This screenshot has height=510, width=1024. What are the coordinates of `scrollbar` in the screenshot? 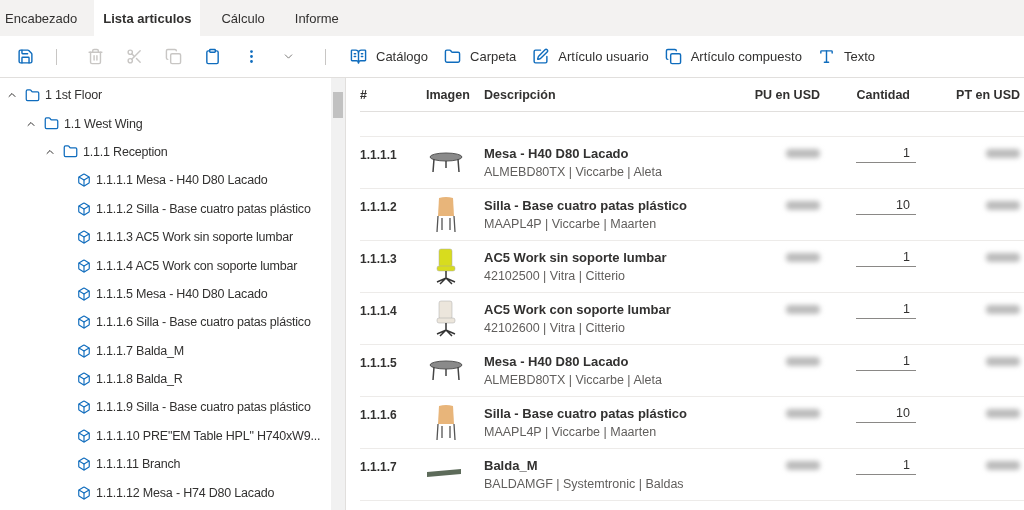 It's located at (338, 294).